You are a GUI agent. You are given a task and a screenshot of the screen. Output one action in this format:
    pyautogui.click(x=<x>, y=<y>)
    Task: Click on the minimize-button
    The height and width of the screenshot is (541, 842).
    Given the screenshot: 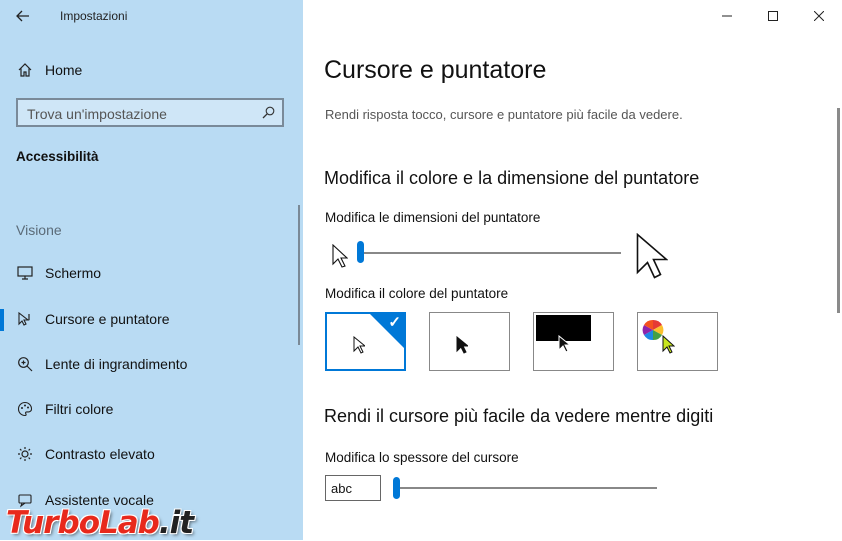 What is the action you would take?
    pyautogui.click(x=727, y=16)
    